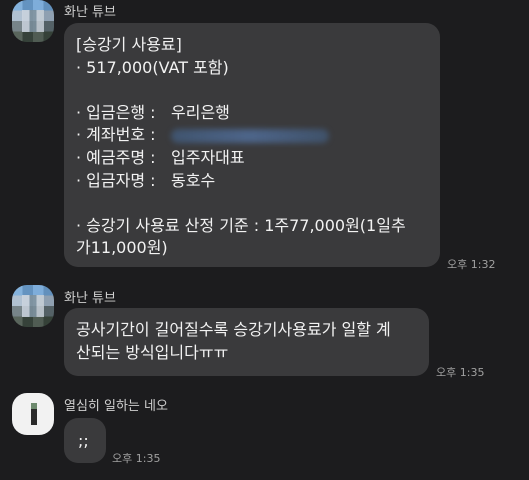 This screenshot has width=529, height=480. I want to click on message-bubble: ;;, so click(85, 440).